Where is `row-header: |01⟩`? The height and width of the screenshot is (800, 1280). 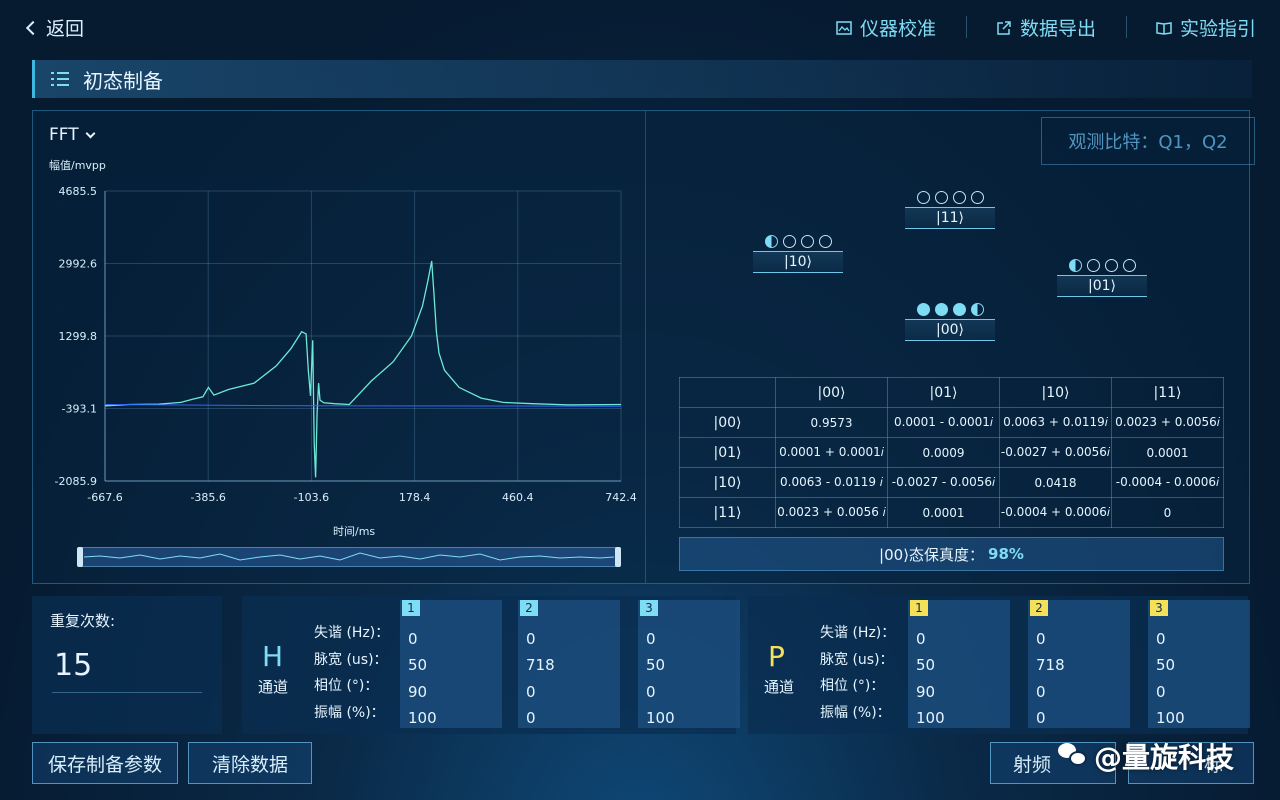
row-header: |01⟩ is located at coordinates (727, 452).